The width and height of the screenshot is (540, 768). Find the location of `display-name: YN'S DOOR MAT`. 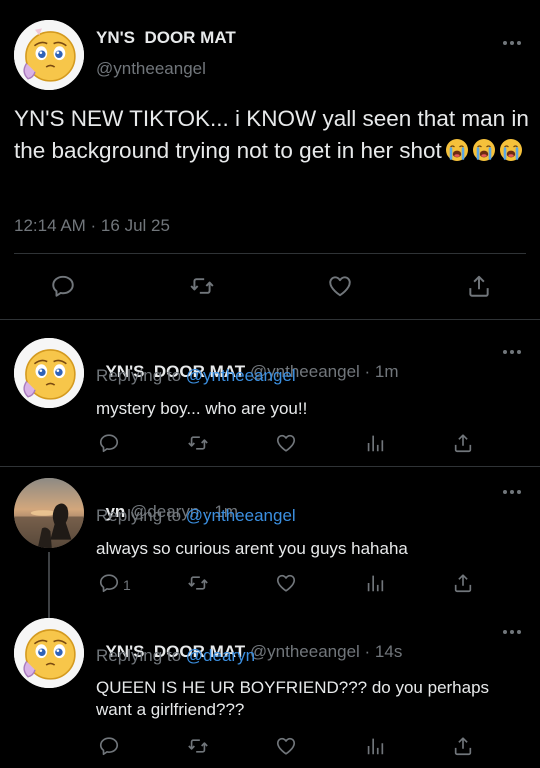

display-name: YN'S DOOR MAT is located at coordinates (166, 38).